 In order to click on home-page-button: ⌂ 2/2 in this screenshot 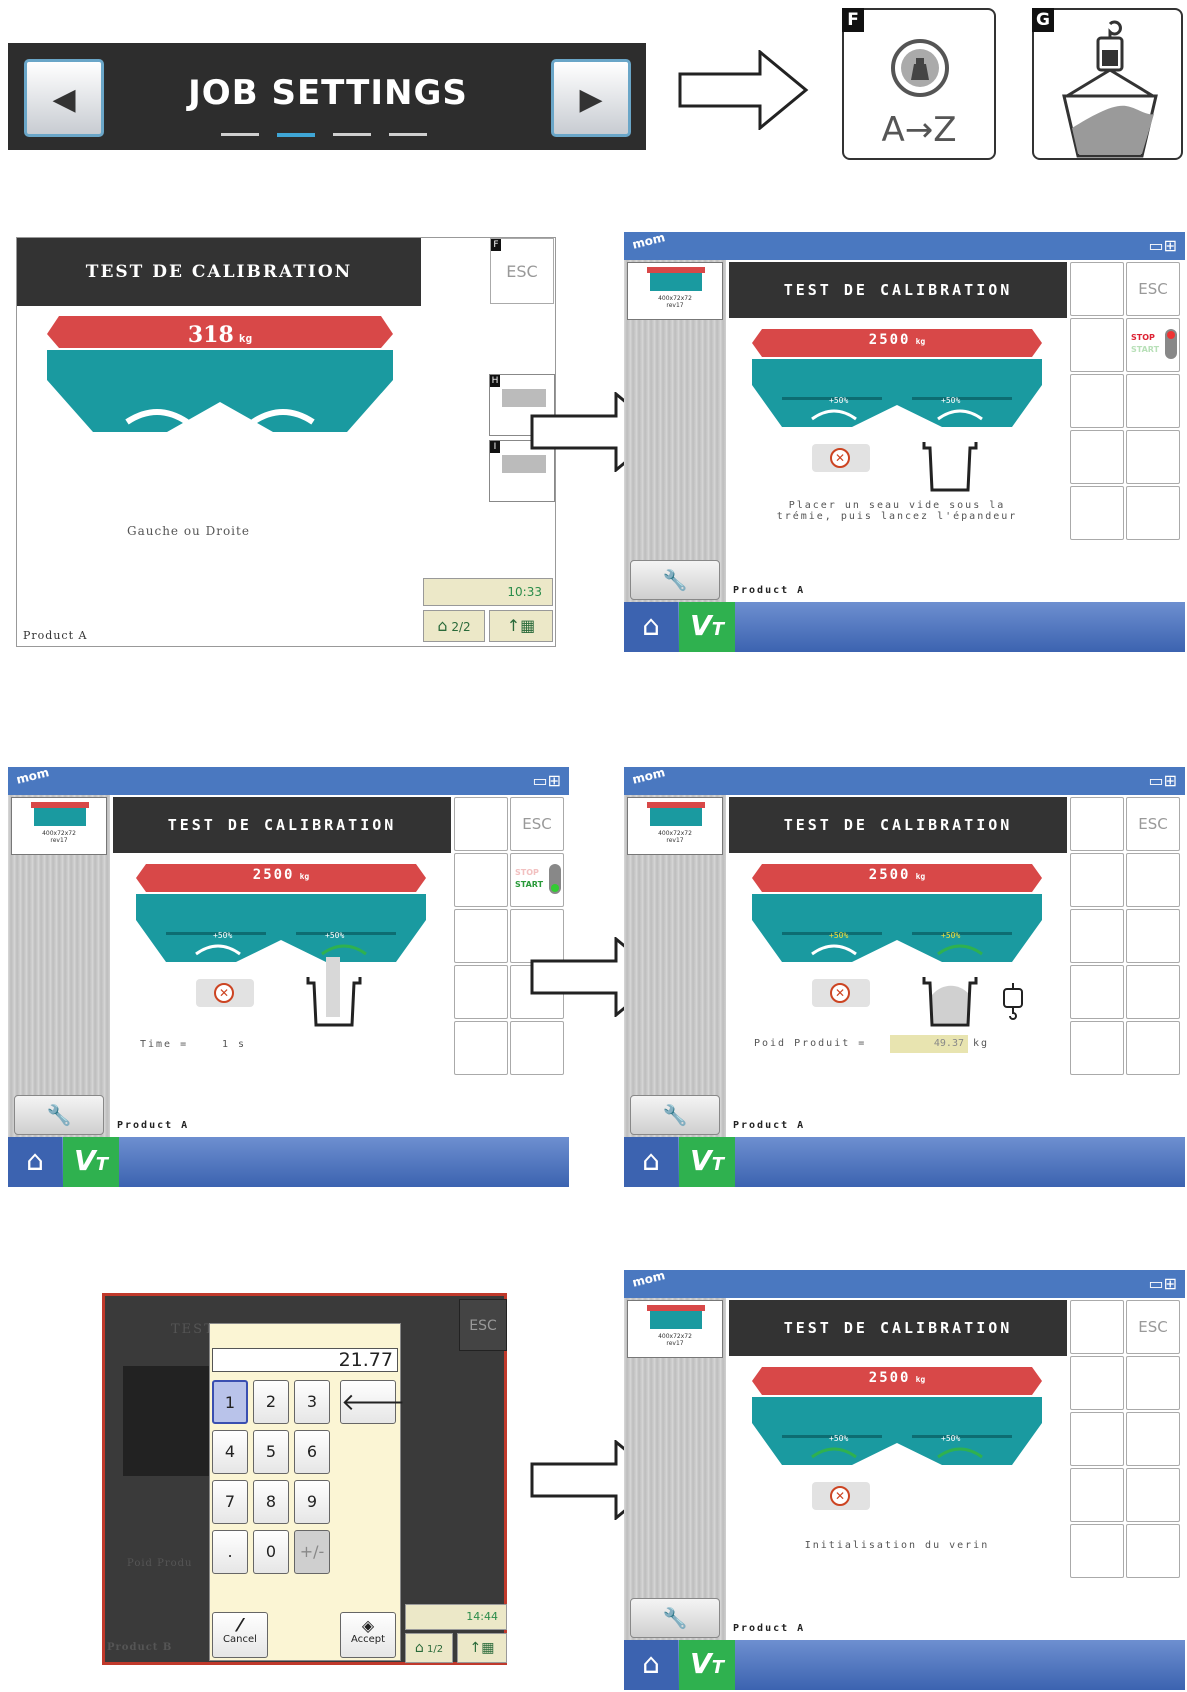, I will do `click(454, 626)`.